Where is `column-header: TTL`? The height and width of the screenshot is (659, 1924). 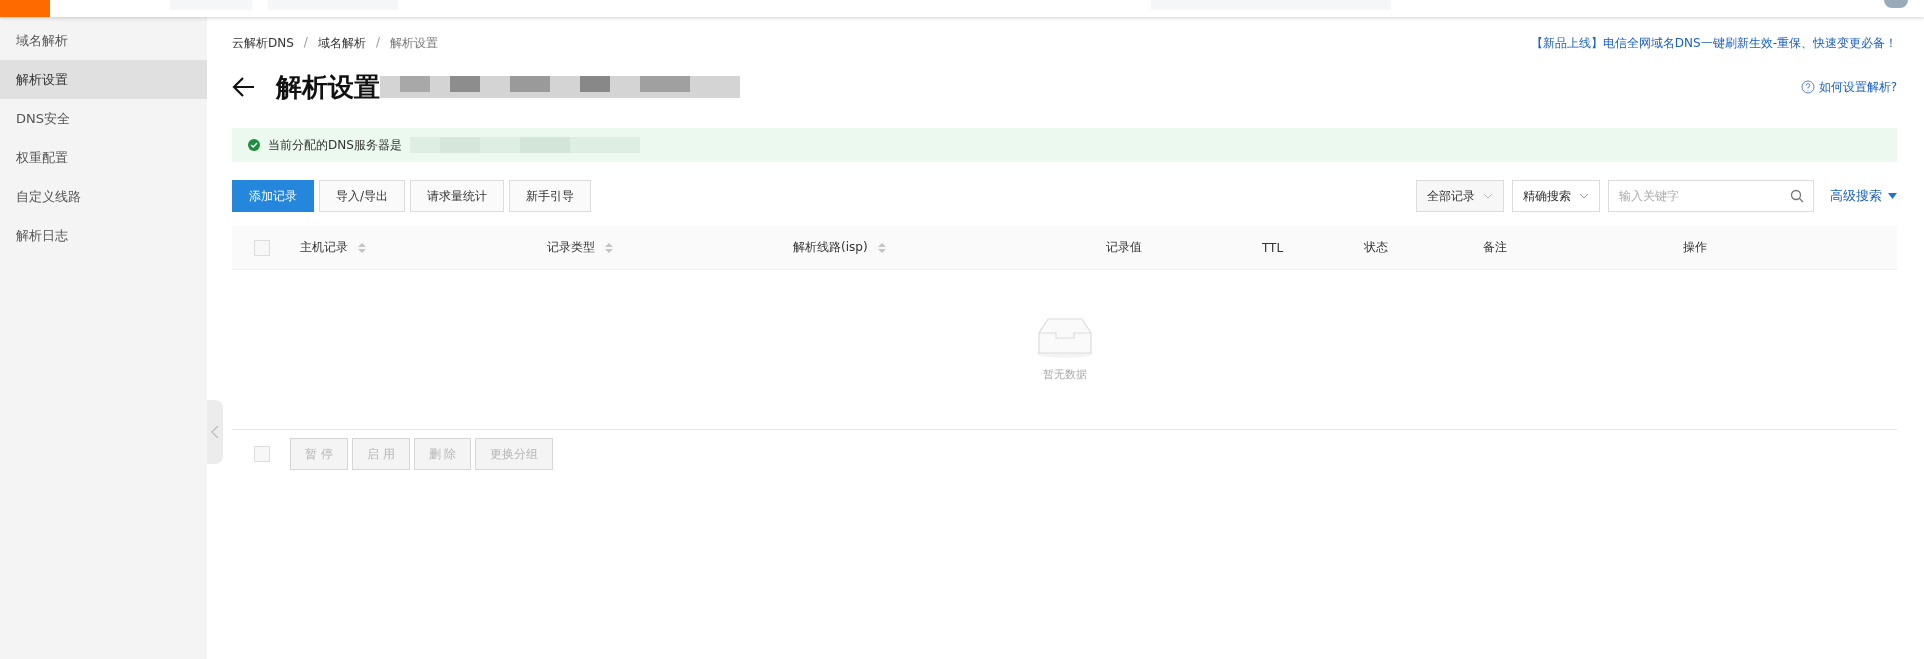
column-header: TTL is located at coordinates (1273, 247).